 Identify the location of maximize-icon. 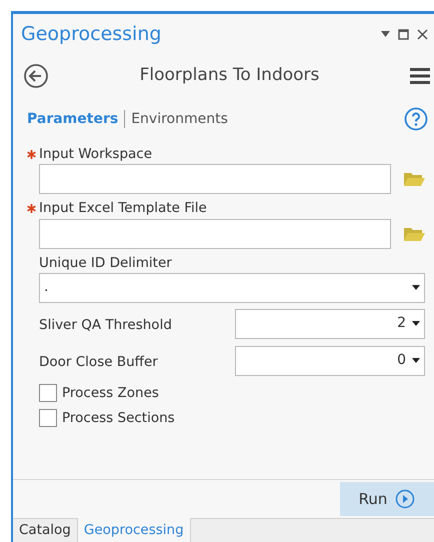
(403, 34).